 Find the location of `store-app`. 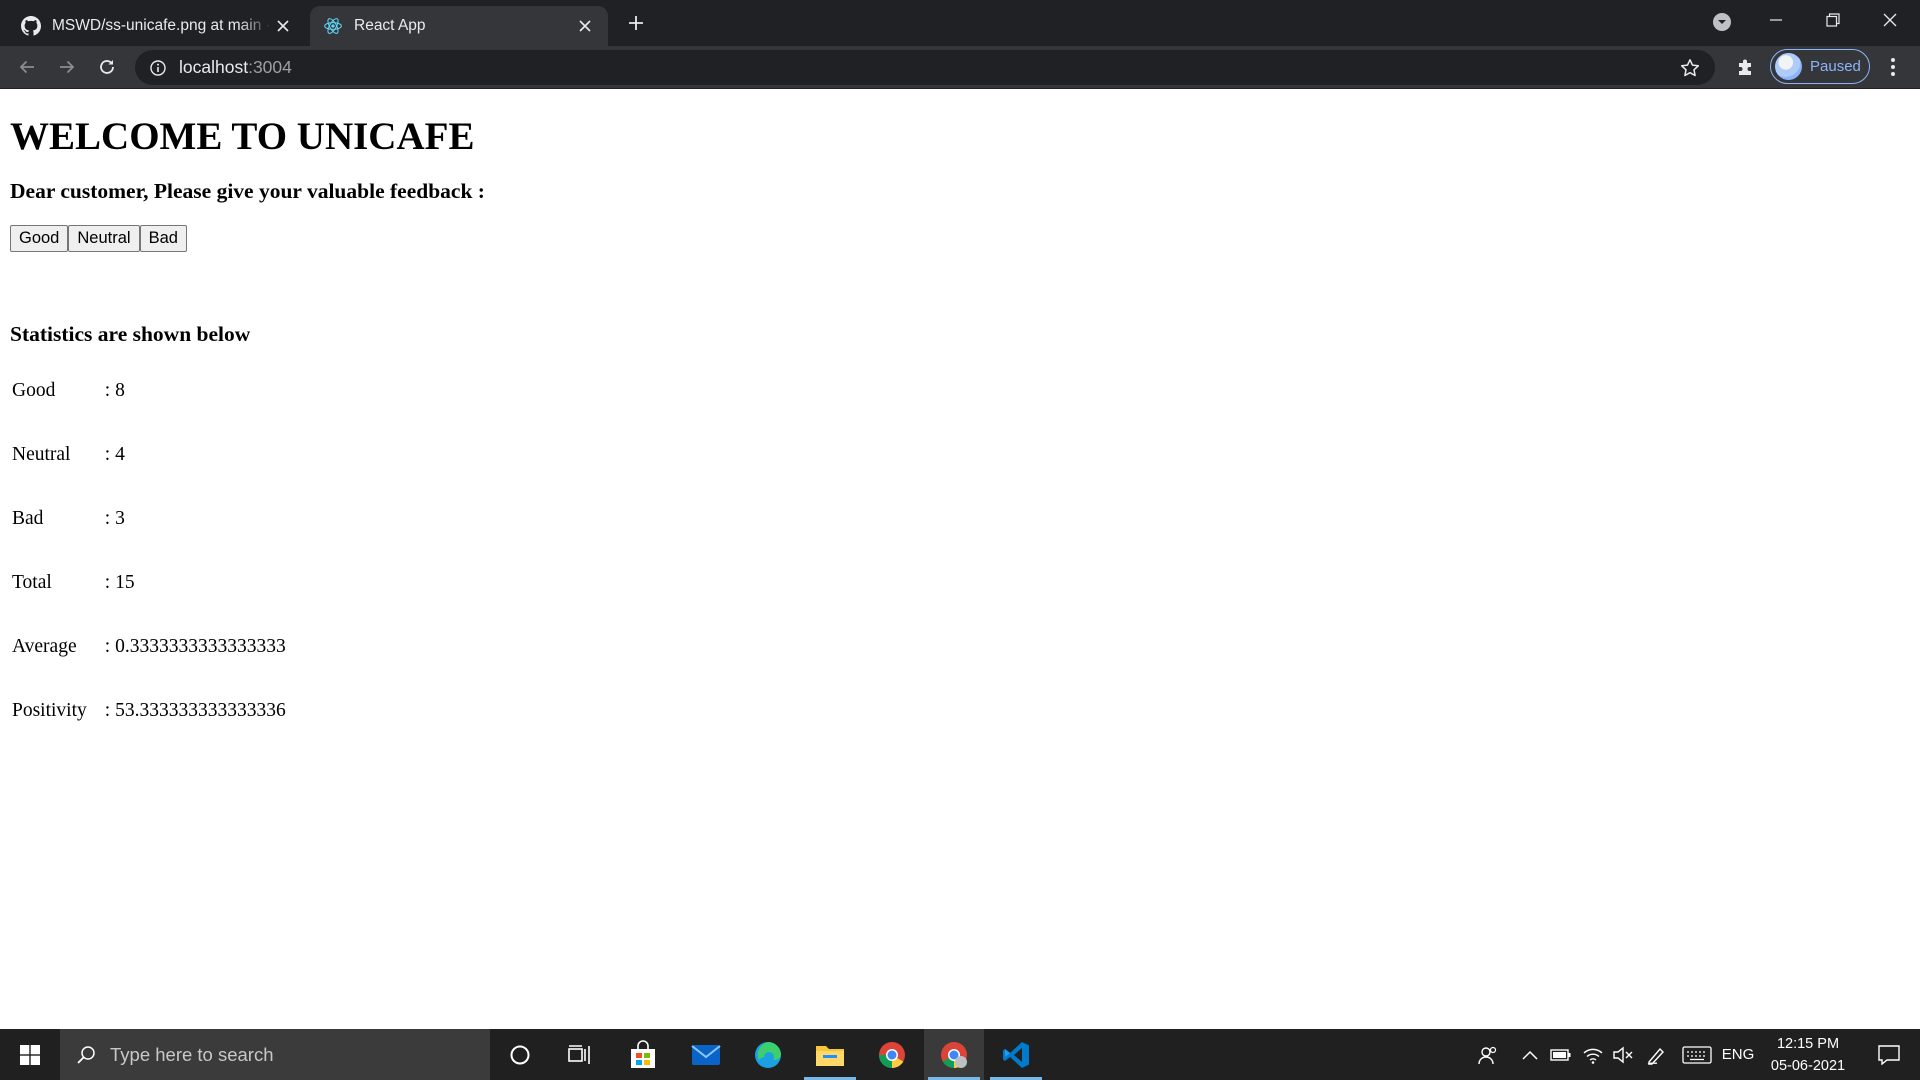

store-app is located at coordinates (643, 1054).